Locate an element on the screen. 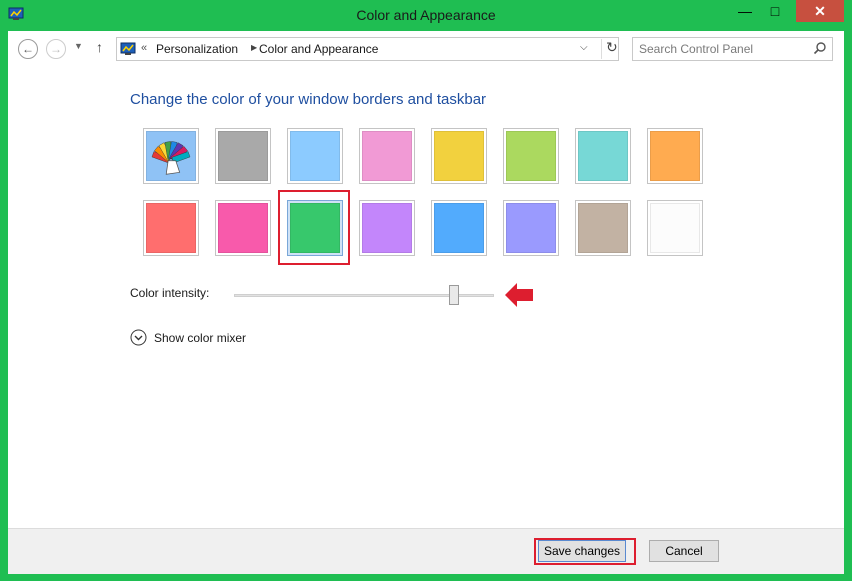 This screenshot has height=581, width=852. breadcrumb-personalization: Personalization is located at coordinates (197, 49).